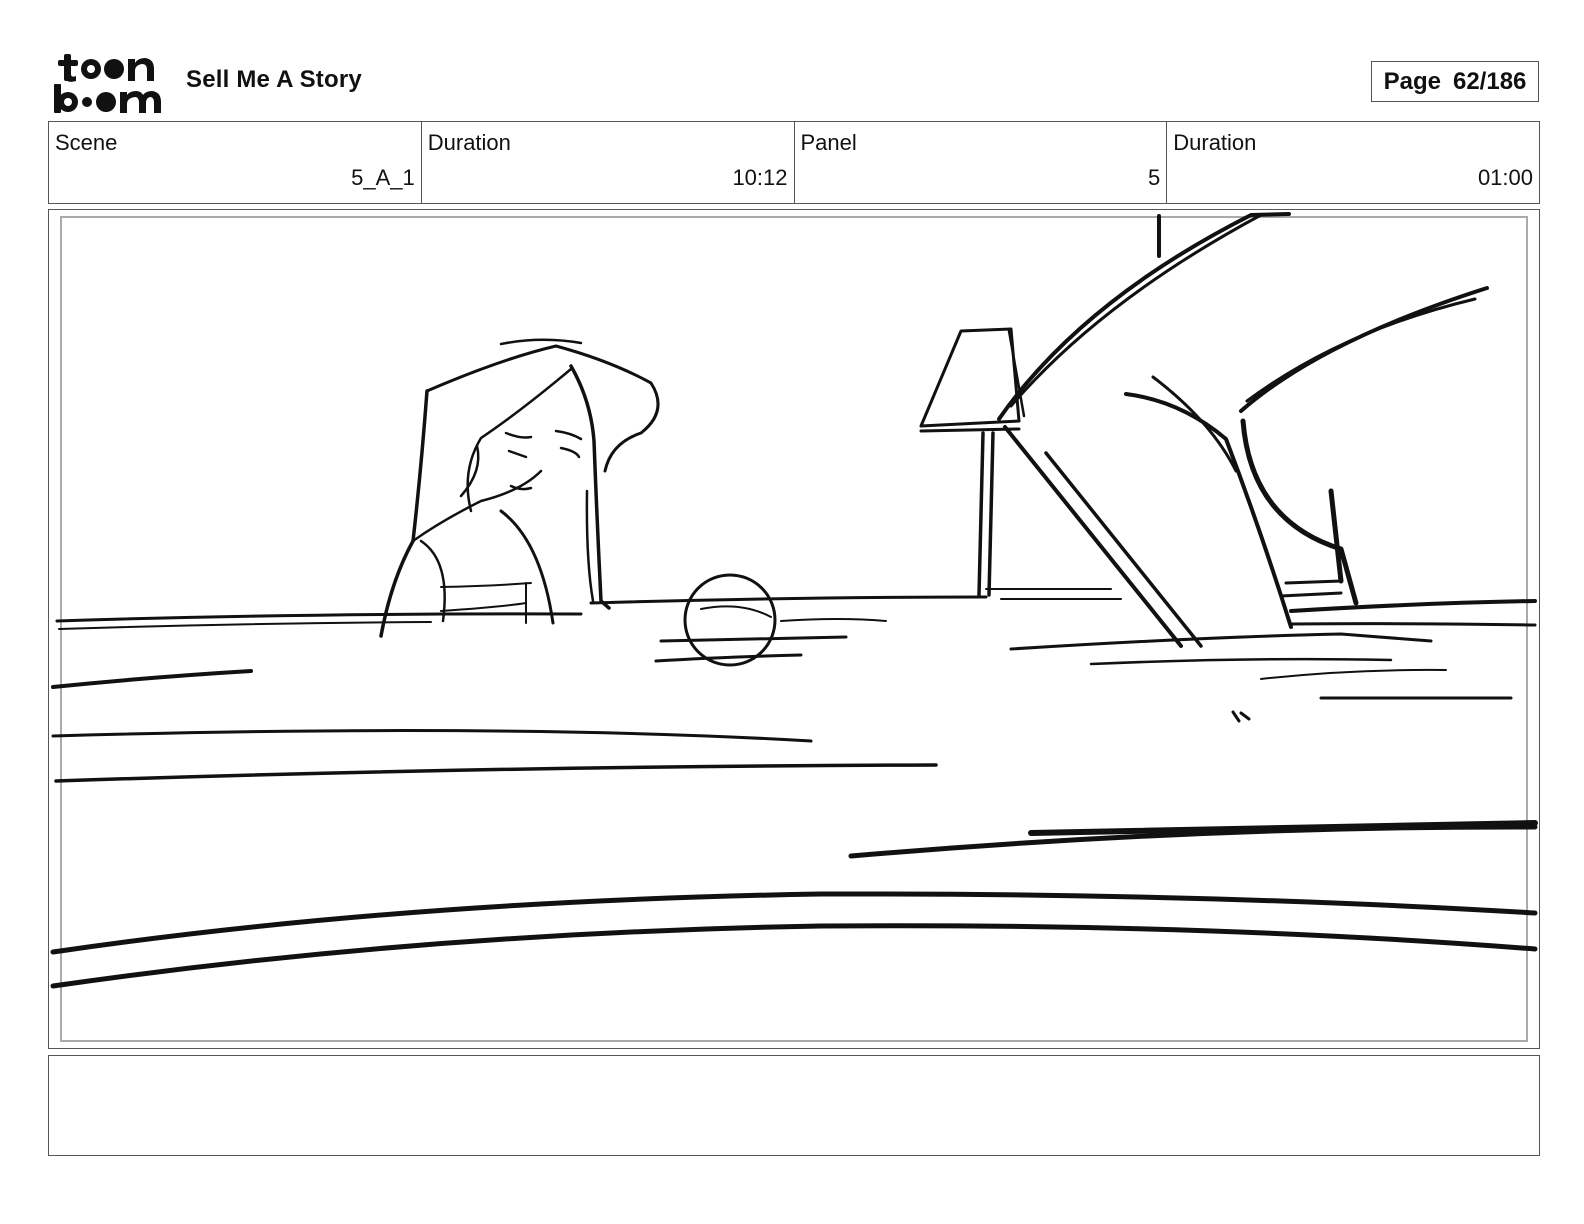 The image size is (1584, 1224). What do you see at coordinates (828, 142) in the screenshot?
I see `panel-label: Panel` at bounding box center [828, 142].